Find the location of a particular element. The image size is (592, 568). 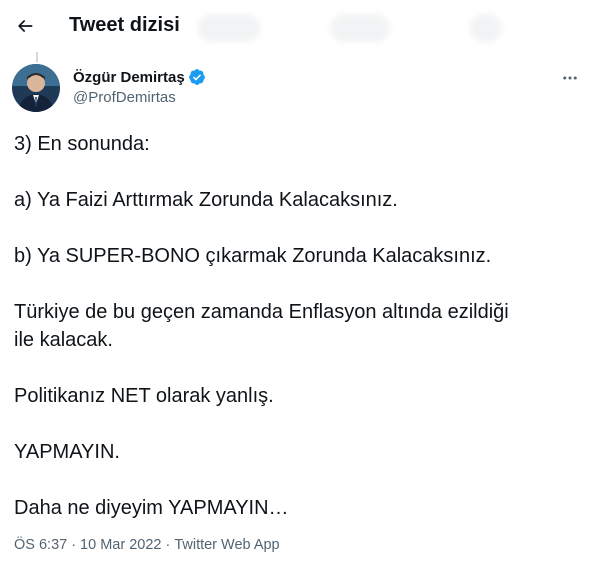

tweet-line: Politikanız NET olarak yanlış. is located at coordinates (144, 396).